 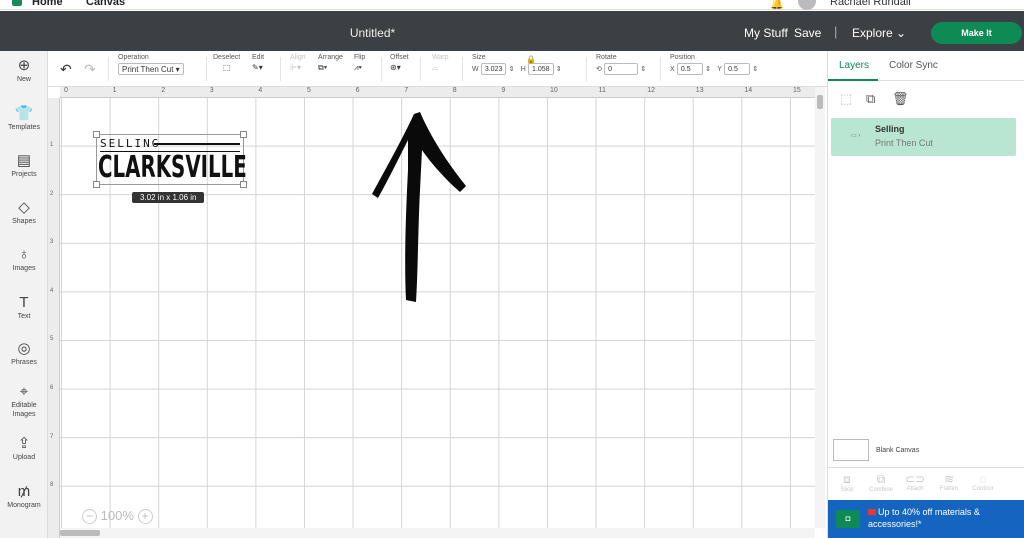 I want to click on offset-group: Offset ⊛▾, so click(x=399, y=63).